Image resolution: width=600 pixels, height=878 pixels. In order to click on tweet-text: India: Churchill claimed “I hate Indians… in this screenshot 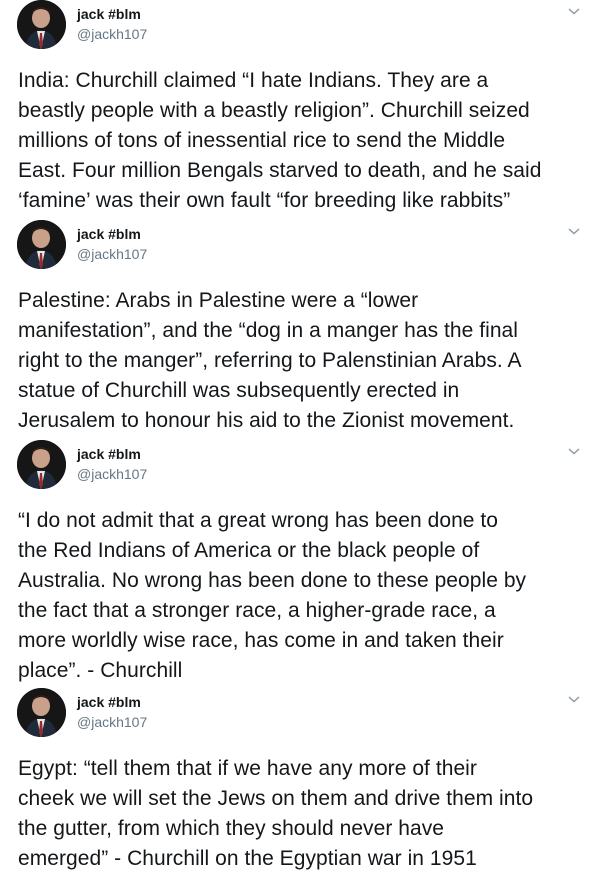, I will do `click(280, 140)`.